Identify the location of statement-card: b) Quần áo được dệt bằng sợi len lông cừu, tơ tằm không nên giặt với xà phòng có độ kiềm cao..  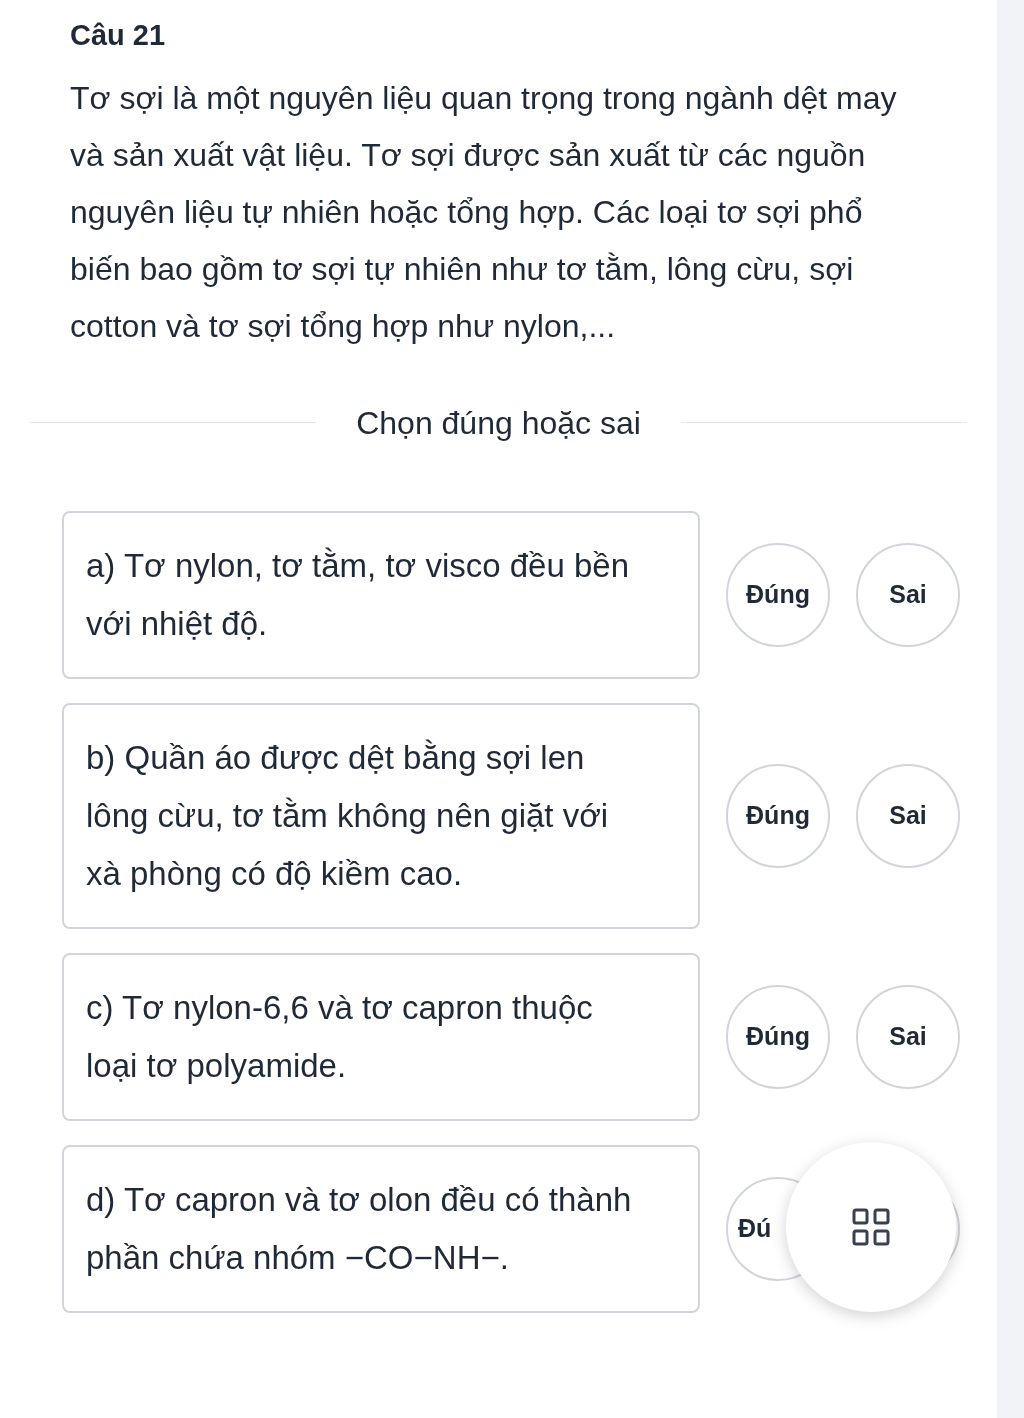
(381, 815).